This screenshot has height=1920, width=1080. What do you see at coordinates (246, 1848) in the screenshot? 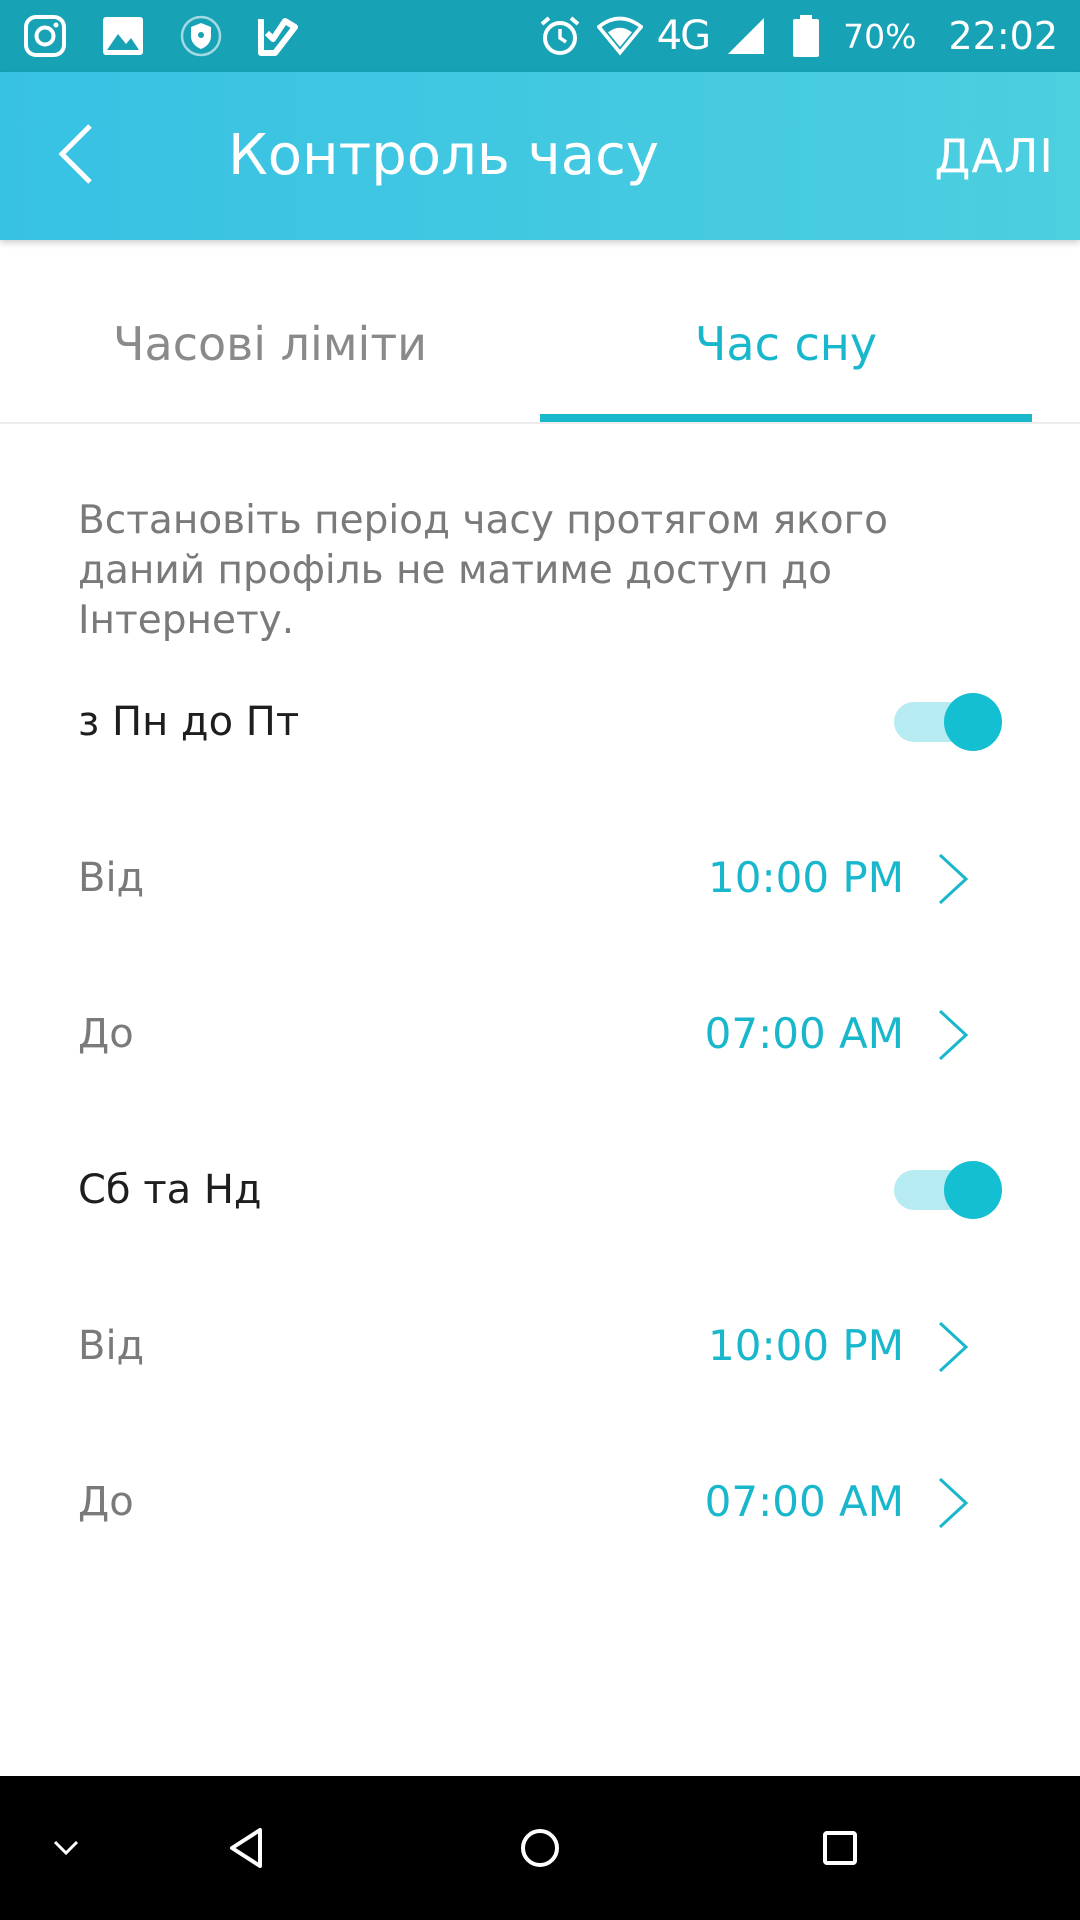
I see `back-triangle-icon` at bounding box center [246, 1848].